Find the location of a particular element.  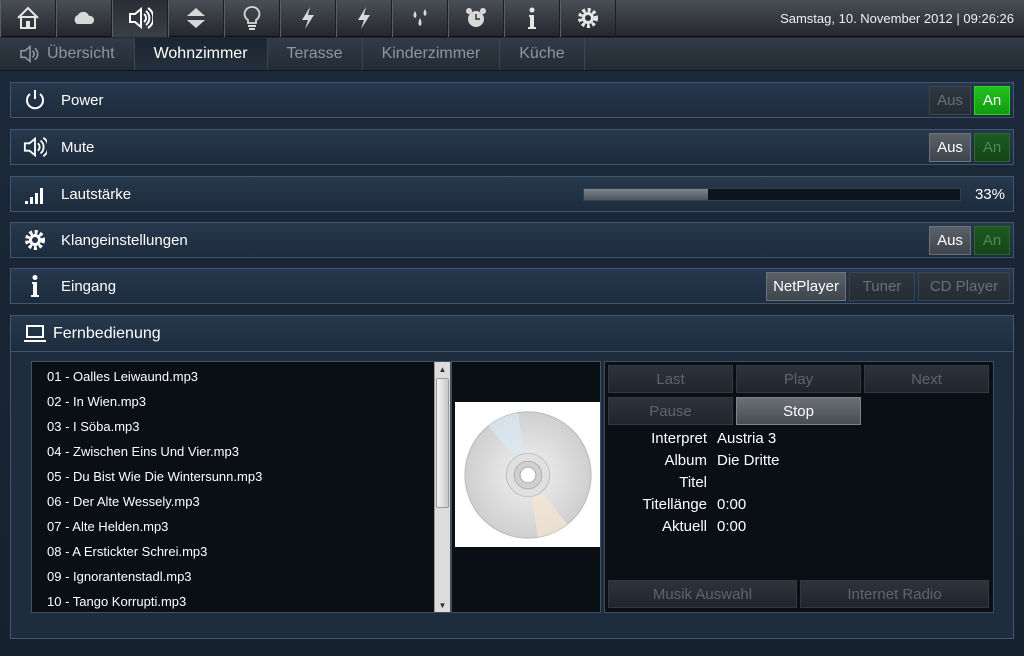

tab-wohnzimmer: Wohnzimmer is located at coordinates (201, 54).